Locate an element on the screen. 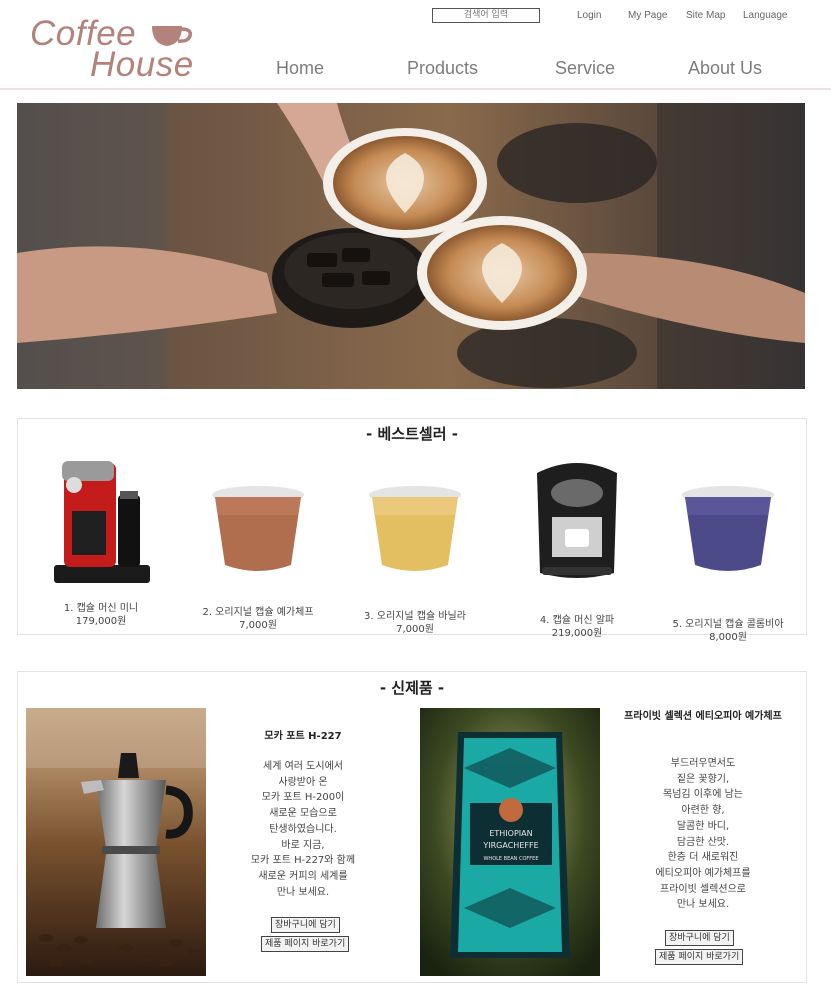 The width and height of the screenshot is (831, 987). bestseller-name: 2. 오리지널 캡슐 예가체프 is located at coordinates (258, 612).